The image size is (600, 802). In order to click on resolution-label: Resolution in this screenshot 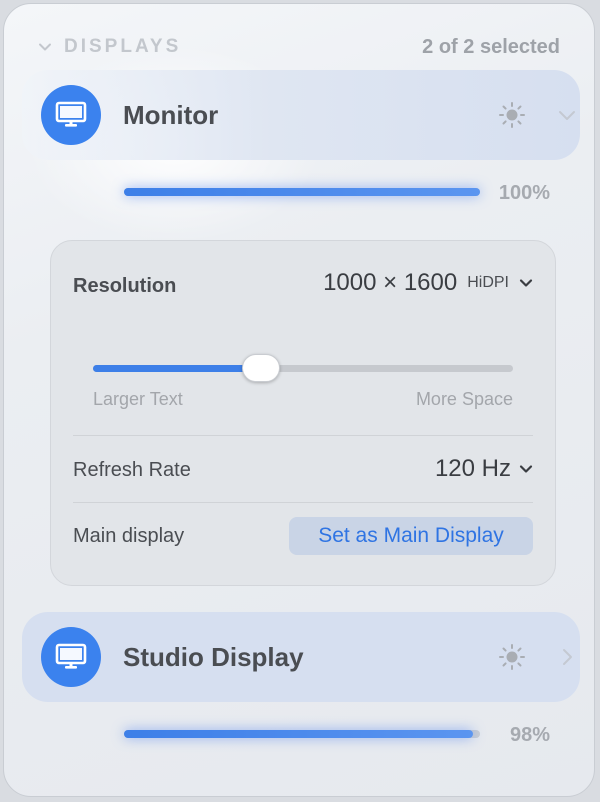, I will do `click(125, 286)`.